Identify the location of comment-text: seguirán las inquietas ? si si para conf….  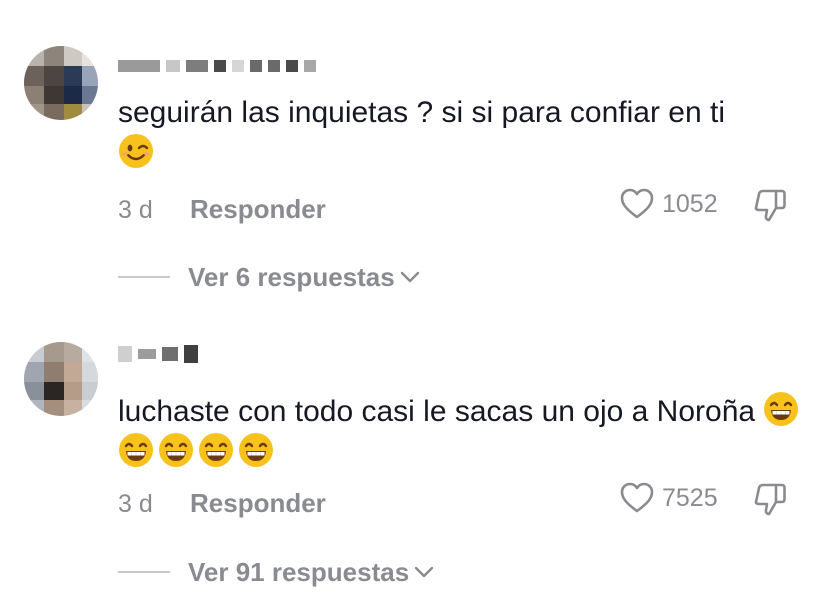
(463, 133).